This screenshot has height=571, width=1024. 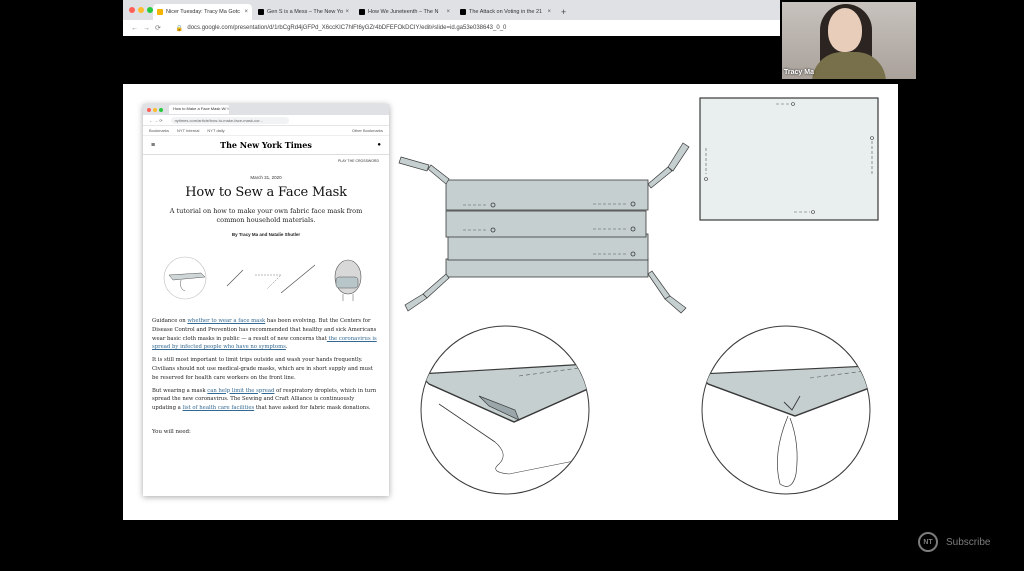 I want to click on browser-tab: Nicer Tuesday: Tracy Ma Gotc ×, so click(x=202, y=12).